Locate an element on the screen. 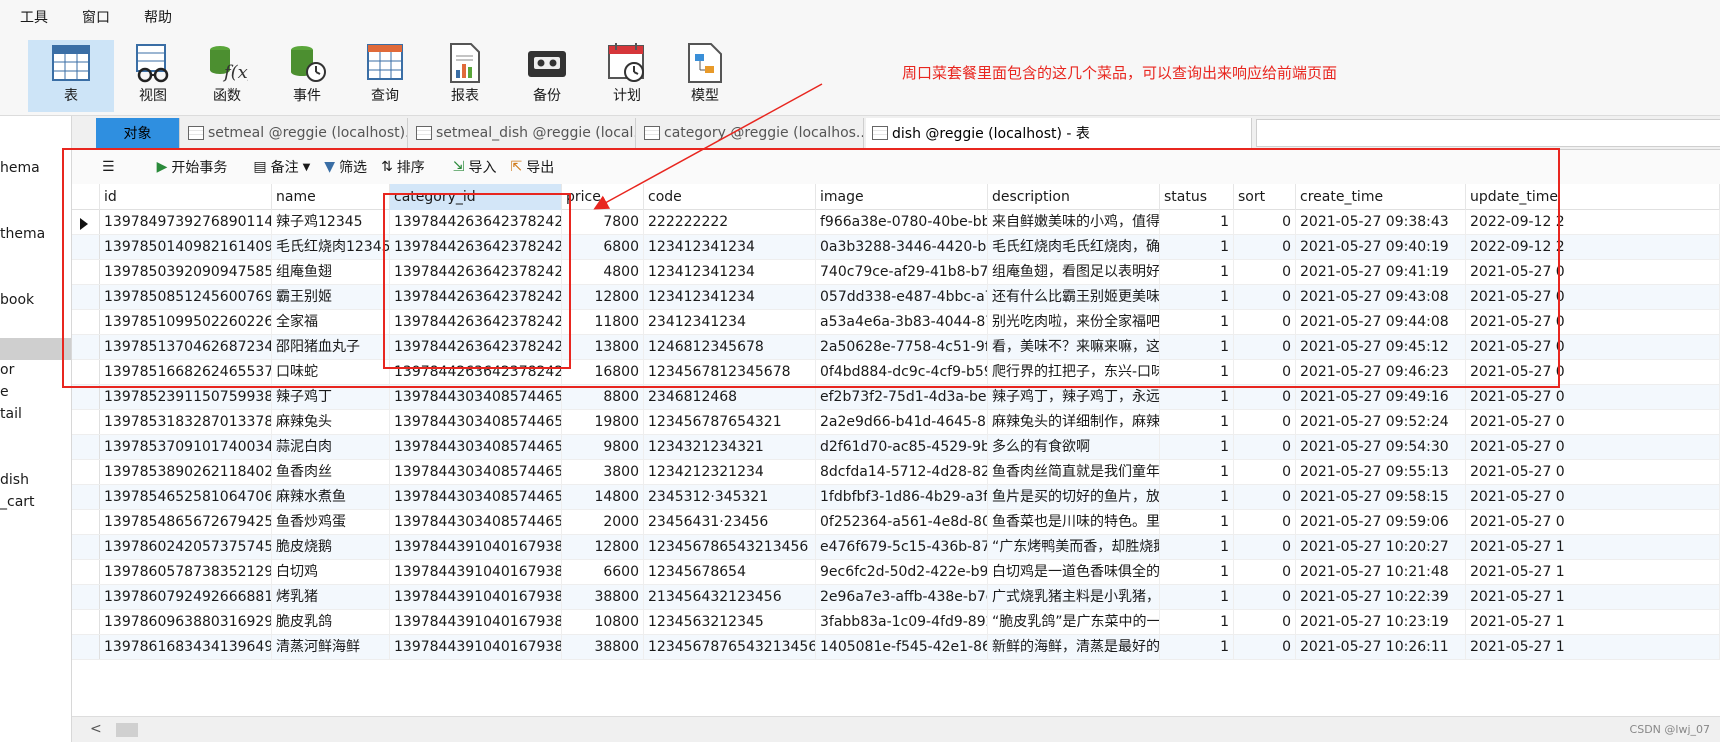 This screenshot has width=1720, height=742. nav-item: book is located at coordinates (17, 300).